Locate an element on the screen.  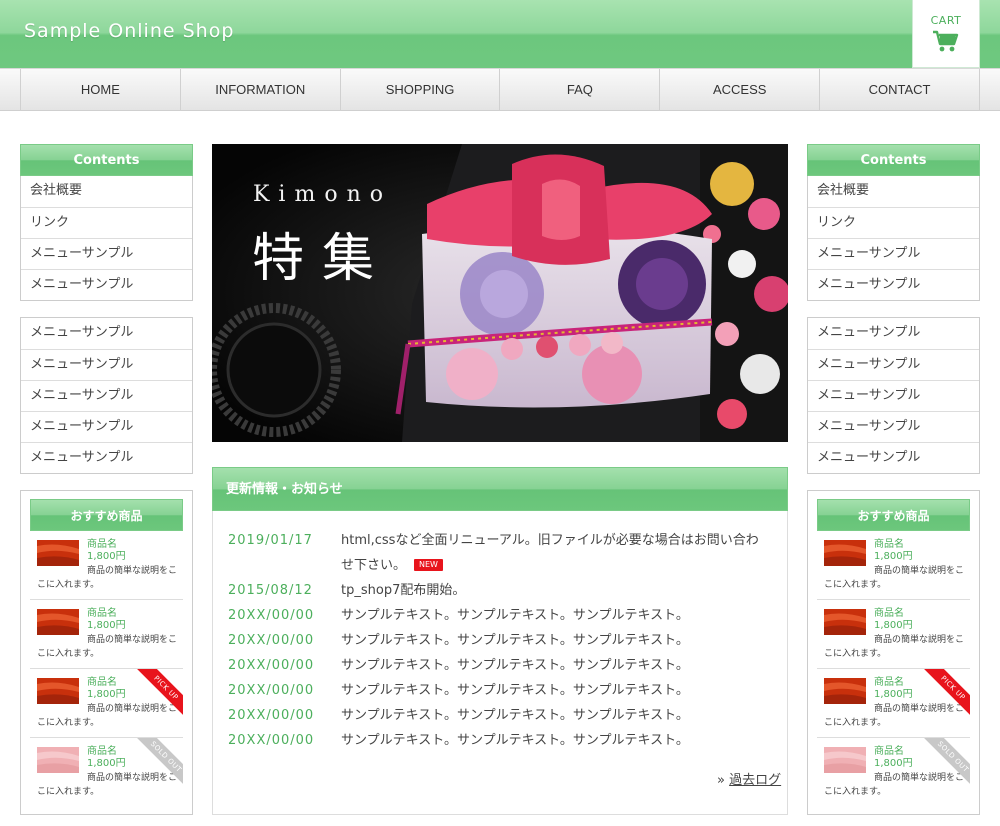
right-recommend-title: おすすめ商品 is located at coordinates (893, 515).